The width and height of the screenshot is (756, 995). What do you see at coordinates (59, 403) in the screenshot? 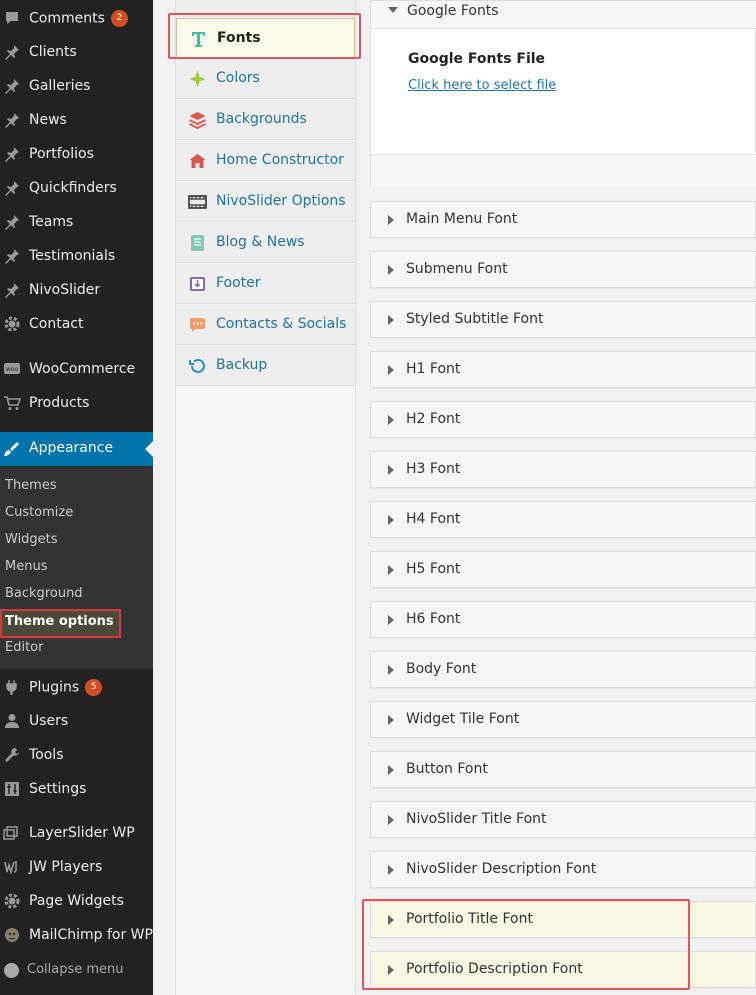
I see `menu-label: Products` at bounding box center [59, 403].